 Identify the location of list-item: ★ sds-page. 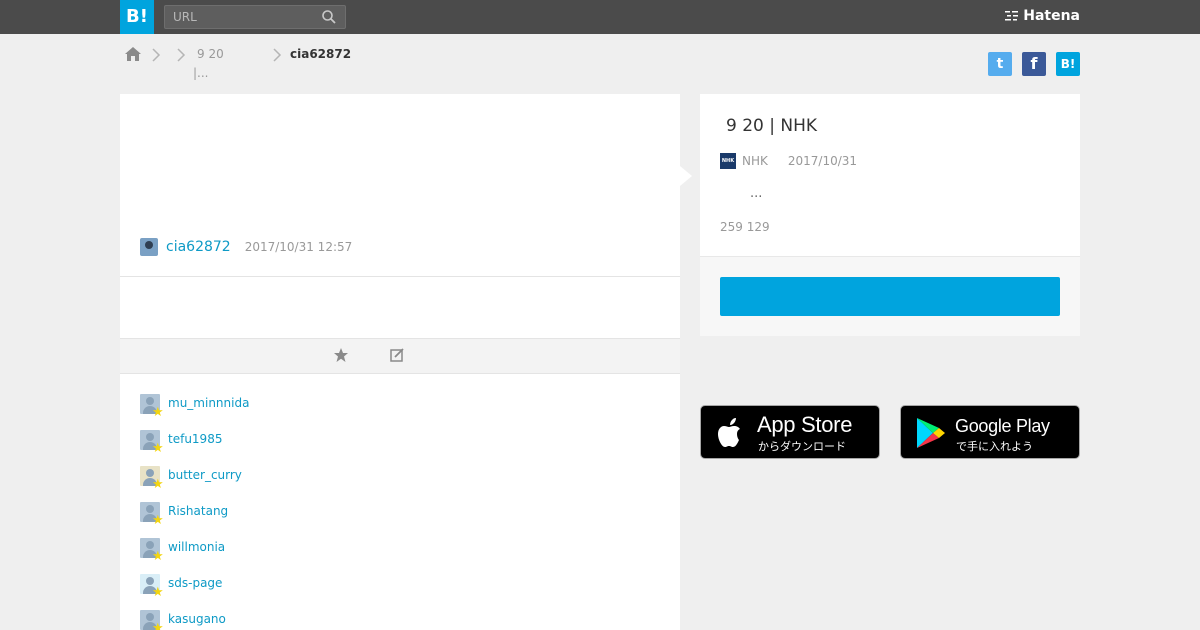
(340, 592).